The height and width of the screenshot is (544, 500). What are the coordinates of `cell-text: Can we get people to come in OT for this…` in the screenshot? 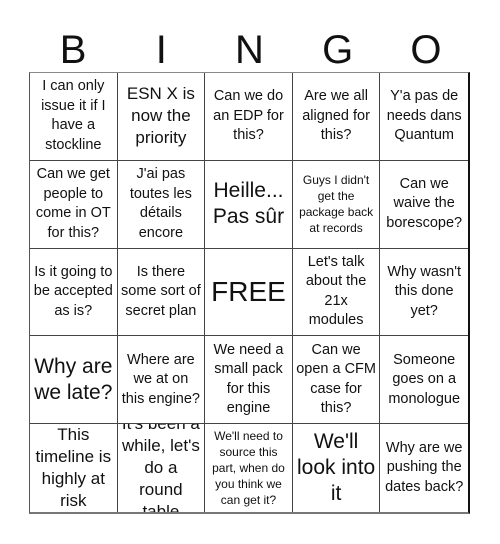 It's located at (73, 203).